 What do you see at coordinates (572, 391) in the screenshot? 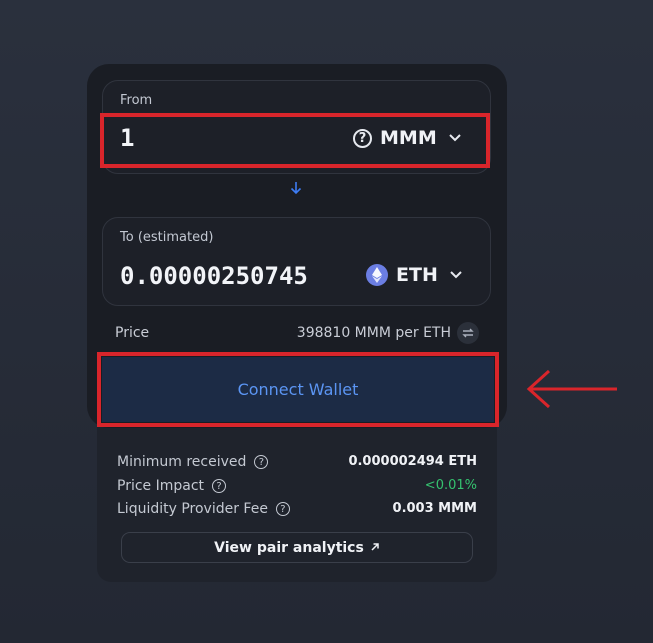
I see `pointer-arrow-icon` at bounding box center [572, 391].